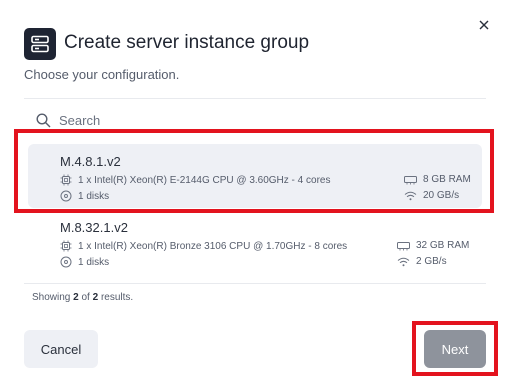 The width and height of the screenshot is (510, 386). I want to click on results-count: Showing 2 of 2 results., so click(82, 297).